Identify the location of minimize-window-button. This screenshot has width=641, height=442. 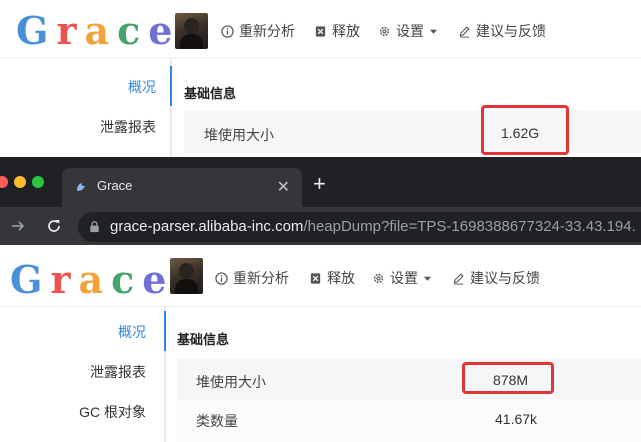
(20, 182).